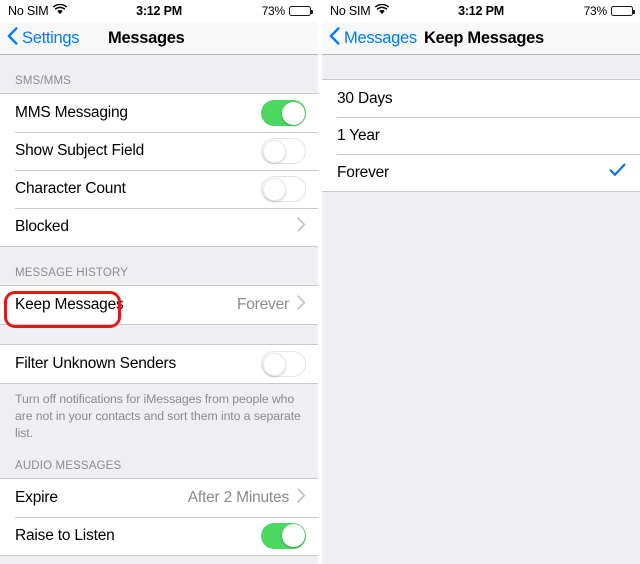 This screenshot has height=564, width=640. Describe the element at coordinates (69, 304) in the screenshot. I see `row-label-keep-messages: Keep Messages` at that location.